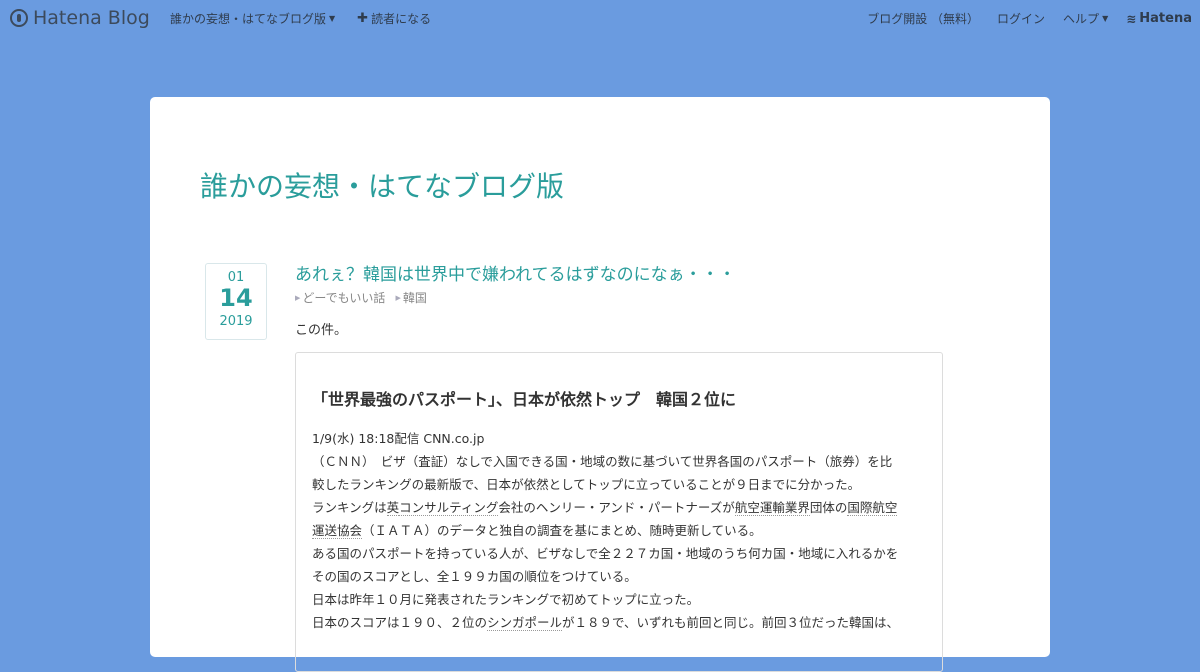 The image size is (1200, 672). Describe the element at coordinates (236, 298) in the screenshot. I see `entry-date-day: 14` at that location.